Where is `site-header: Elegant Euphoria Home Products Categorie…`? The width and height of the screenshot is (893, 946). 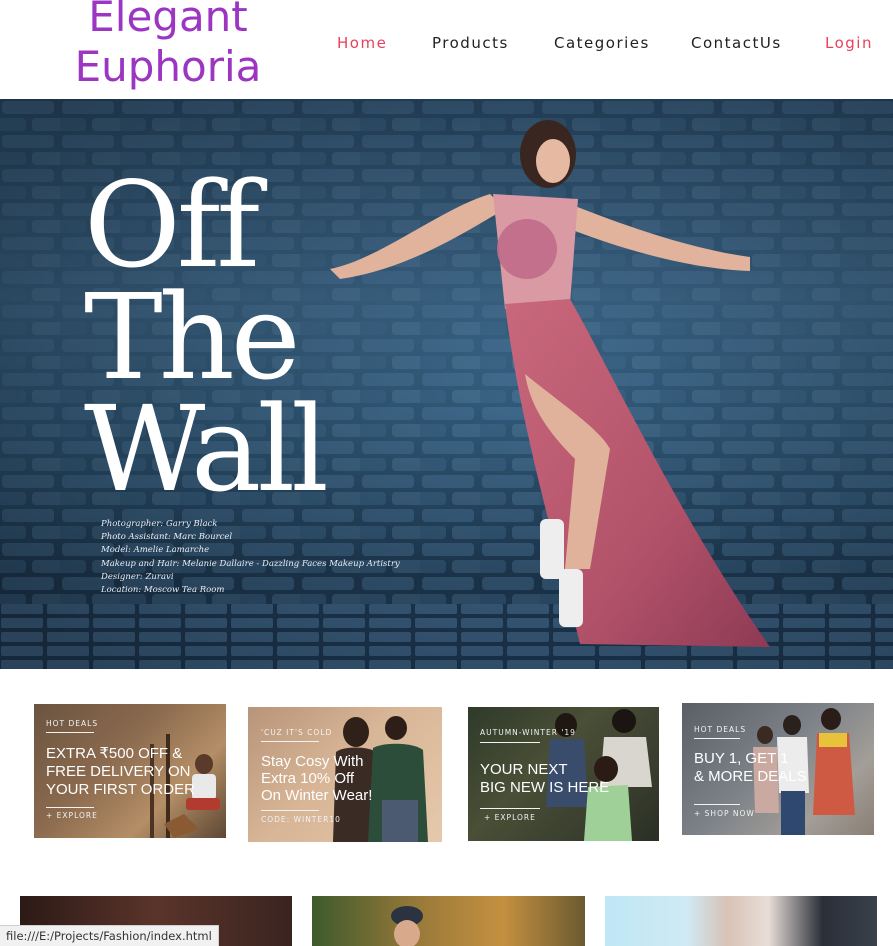 site-header: Elegant Euphoria Home Products Categorie… is located at coordinates (446, 49).